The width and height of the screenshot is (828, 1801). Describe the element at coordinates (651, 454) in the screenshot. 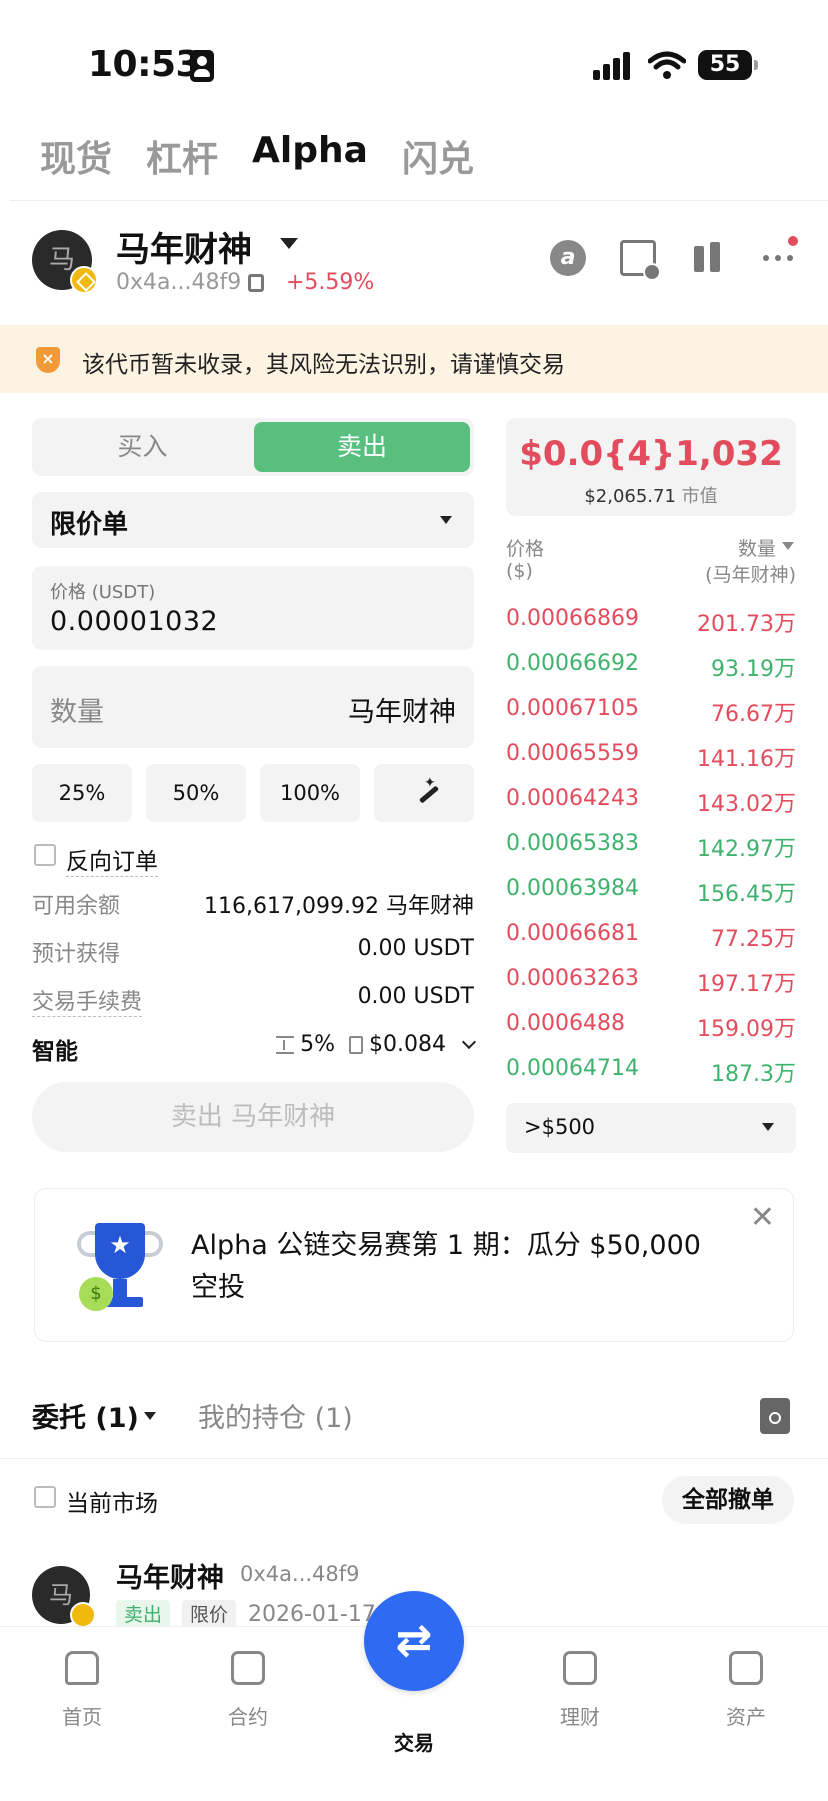

I see `current-price: $0.0{4}1,032` at that location.